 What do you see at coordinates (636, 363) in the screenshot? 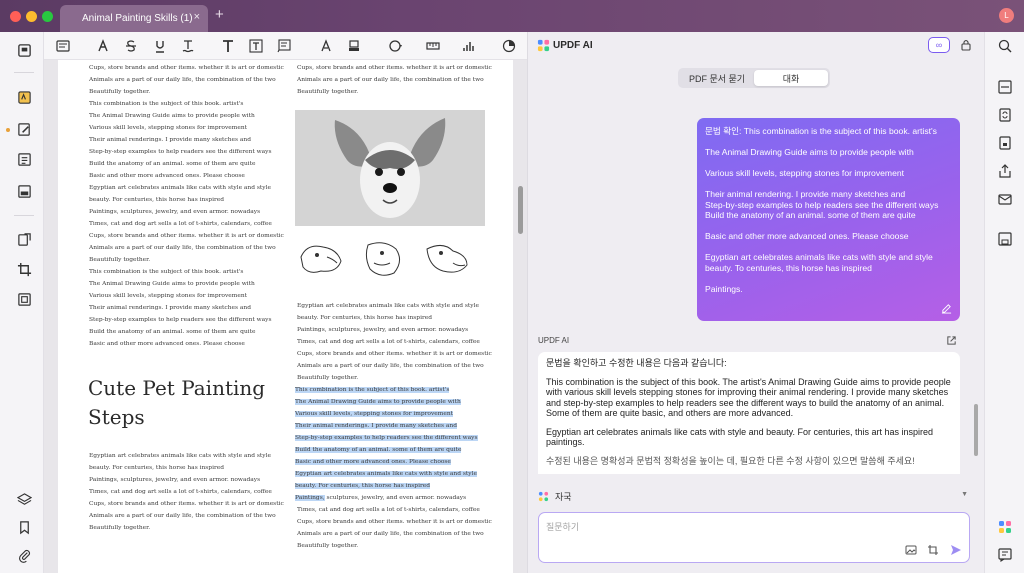
I see `ai-response-intro: 문법을 확인하고 수정한 내용은 다음과 같습니다:` at bounding box center [636, 363].